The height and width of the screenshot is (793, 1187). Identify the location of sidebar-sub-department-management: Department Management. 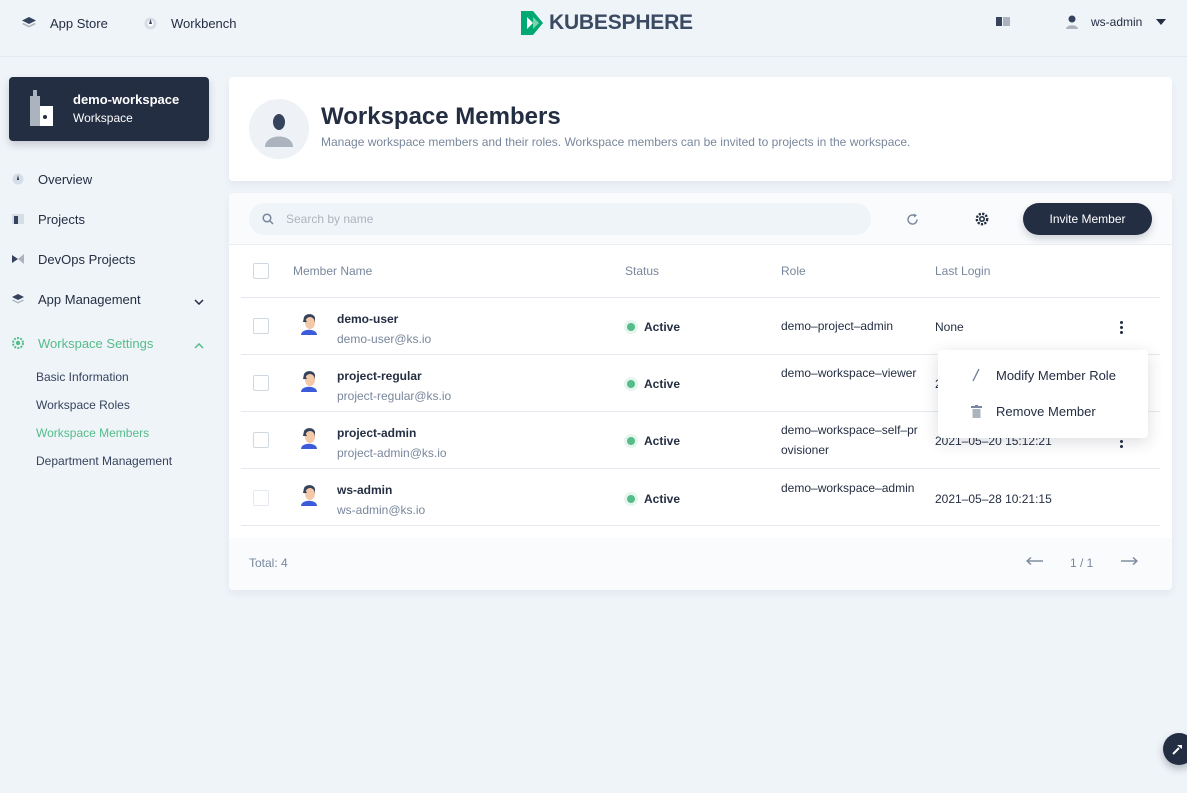
(104, 461).